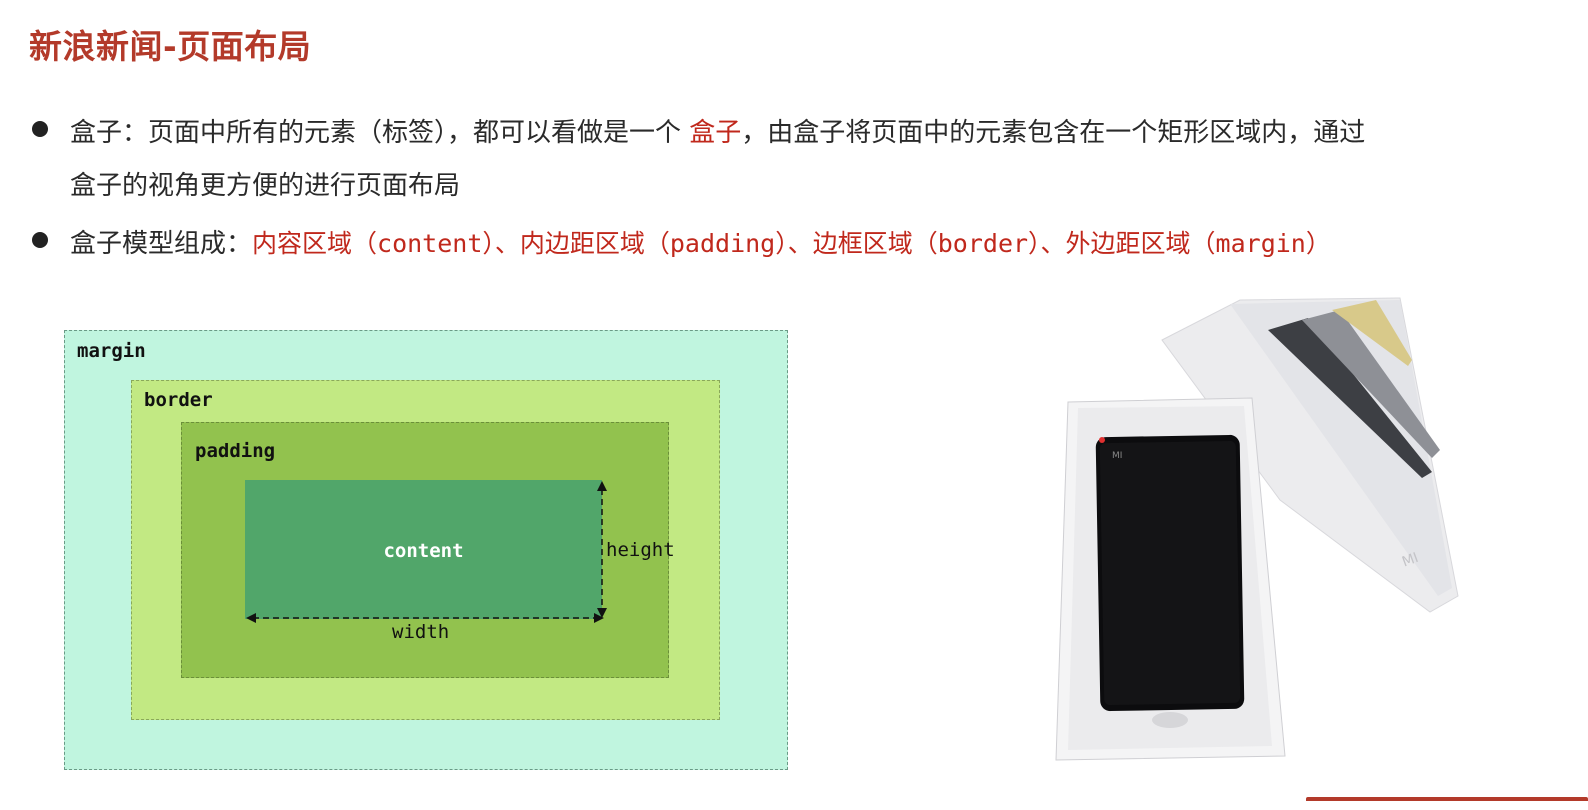 The width and height of the screenshot is (1588, 810). I want to click on tray-notch, so click(1170, 720).